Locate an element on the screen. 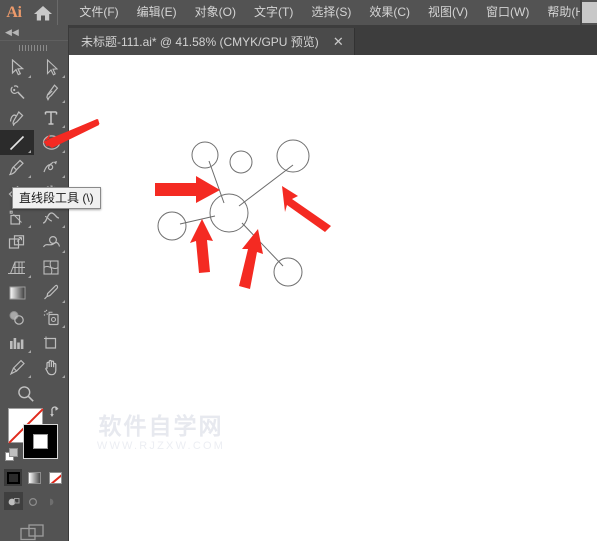 This screenshot has width=597, height=541. blend-tool is located at coordinates (17, 317).